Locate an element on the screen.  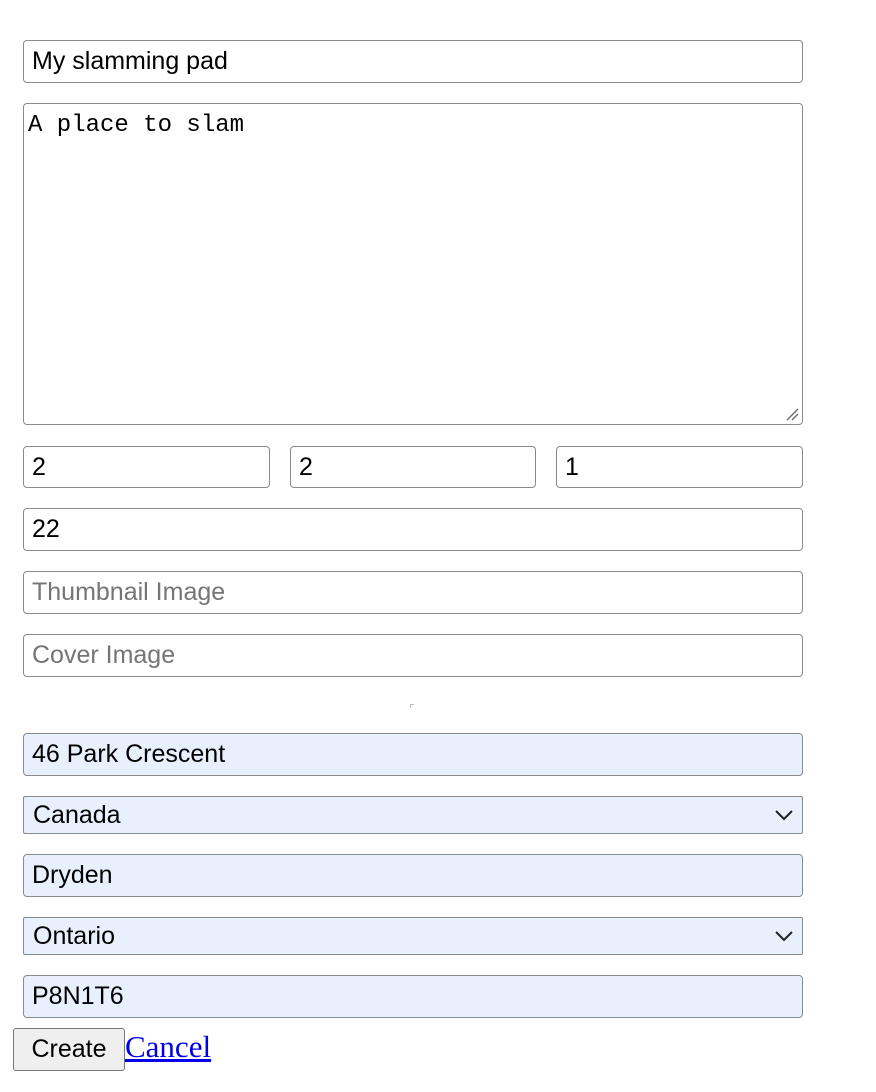
resize-handle-icon is located at coordinates (792, 414).